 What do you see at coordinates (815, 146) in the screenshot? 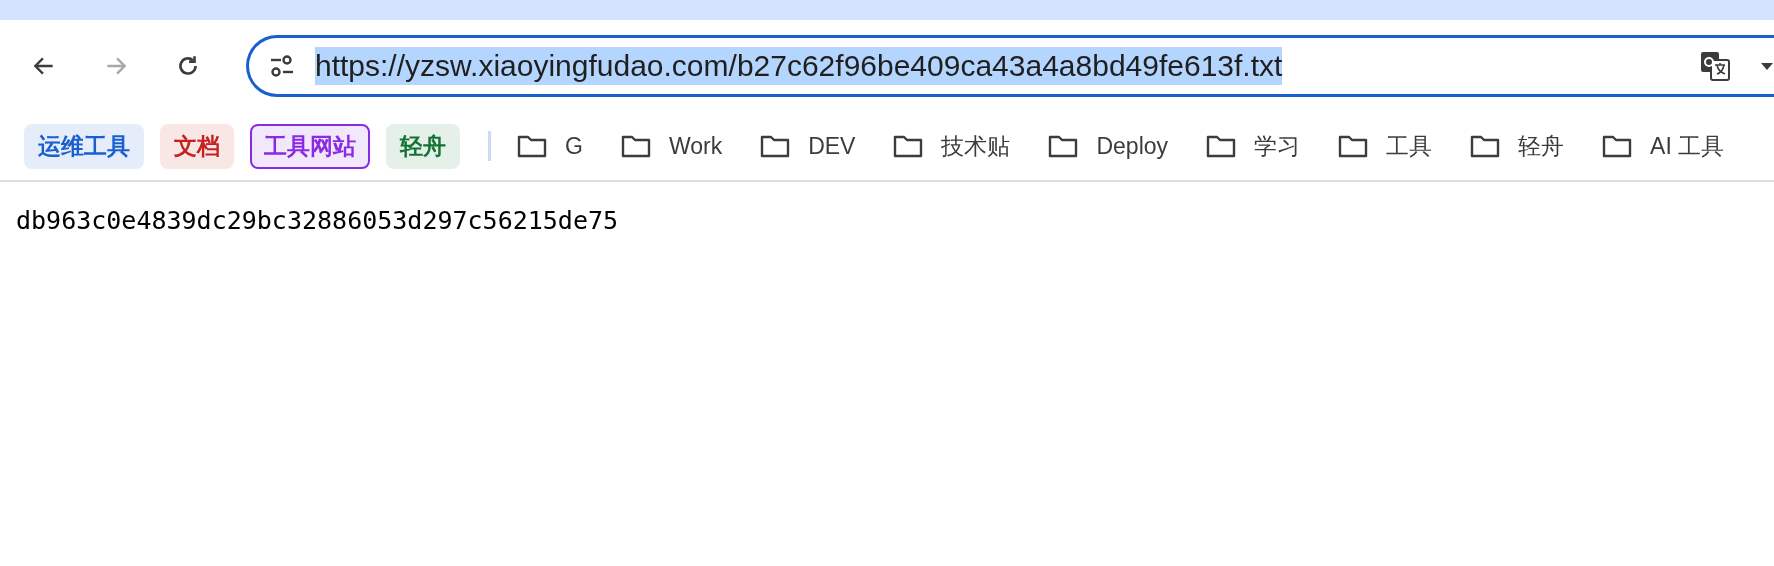
I see `bookmark-folder: DEV` at bounding box center [815, 146].